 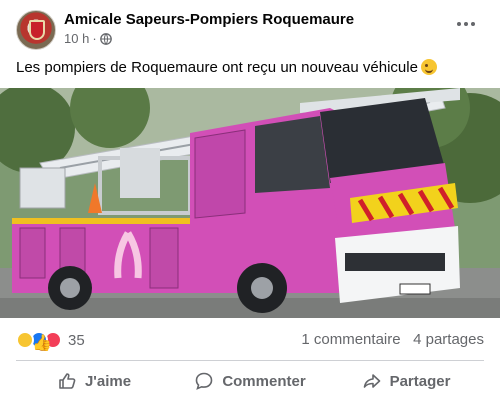 What do you see at coordinates (420, 381) in the screenshot?
I see `share-button-label: Partager` at bounding box center [420, 381].